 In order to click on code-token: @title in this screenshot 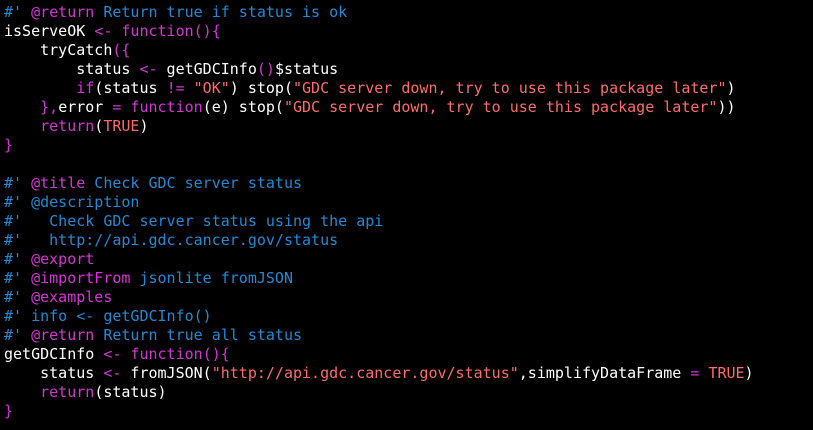, I will do `click(58, 183)`.